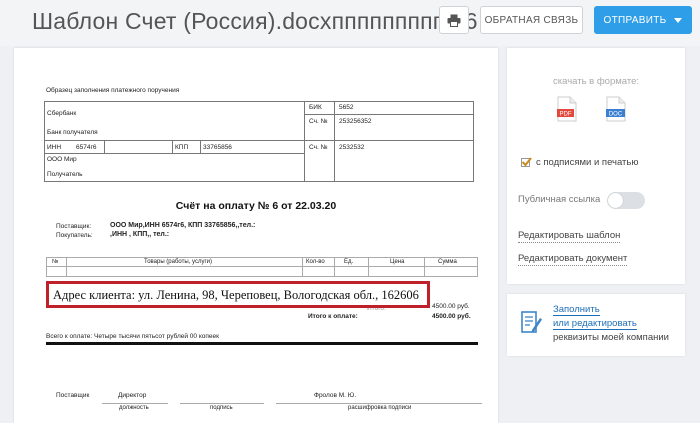 The image size is (700, 423). What do you see at coordinates (73, 395) in the screenshot?
I see `sign-supplier-label: Поставщик` at bounding box center [73, 395].